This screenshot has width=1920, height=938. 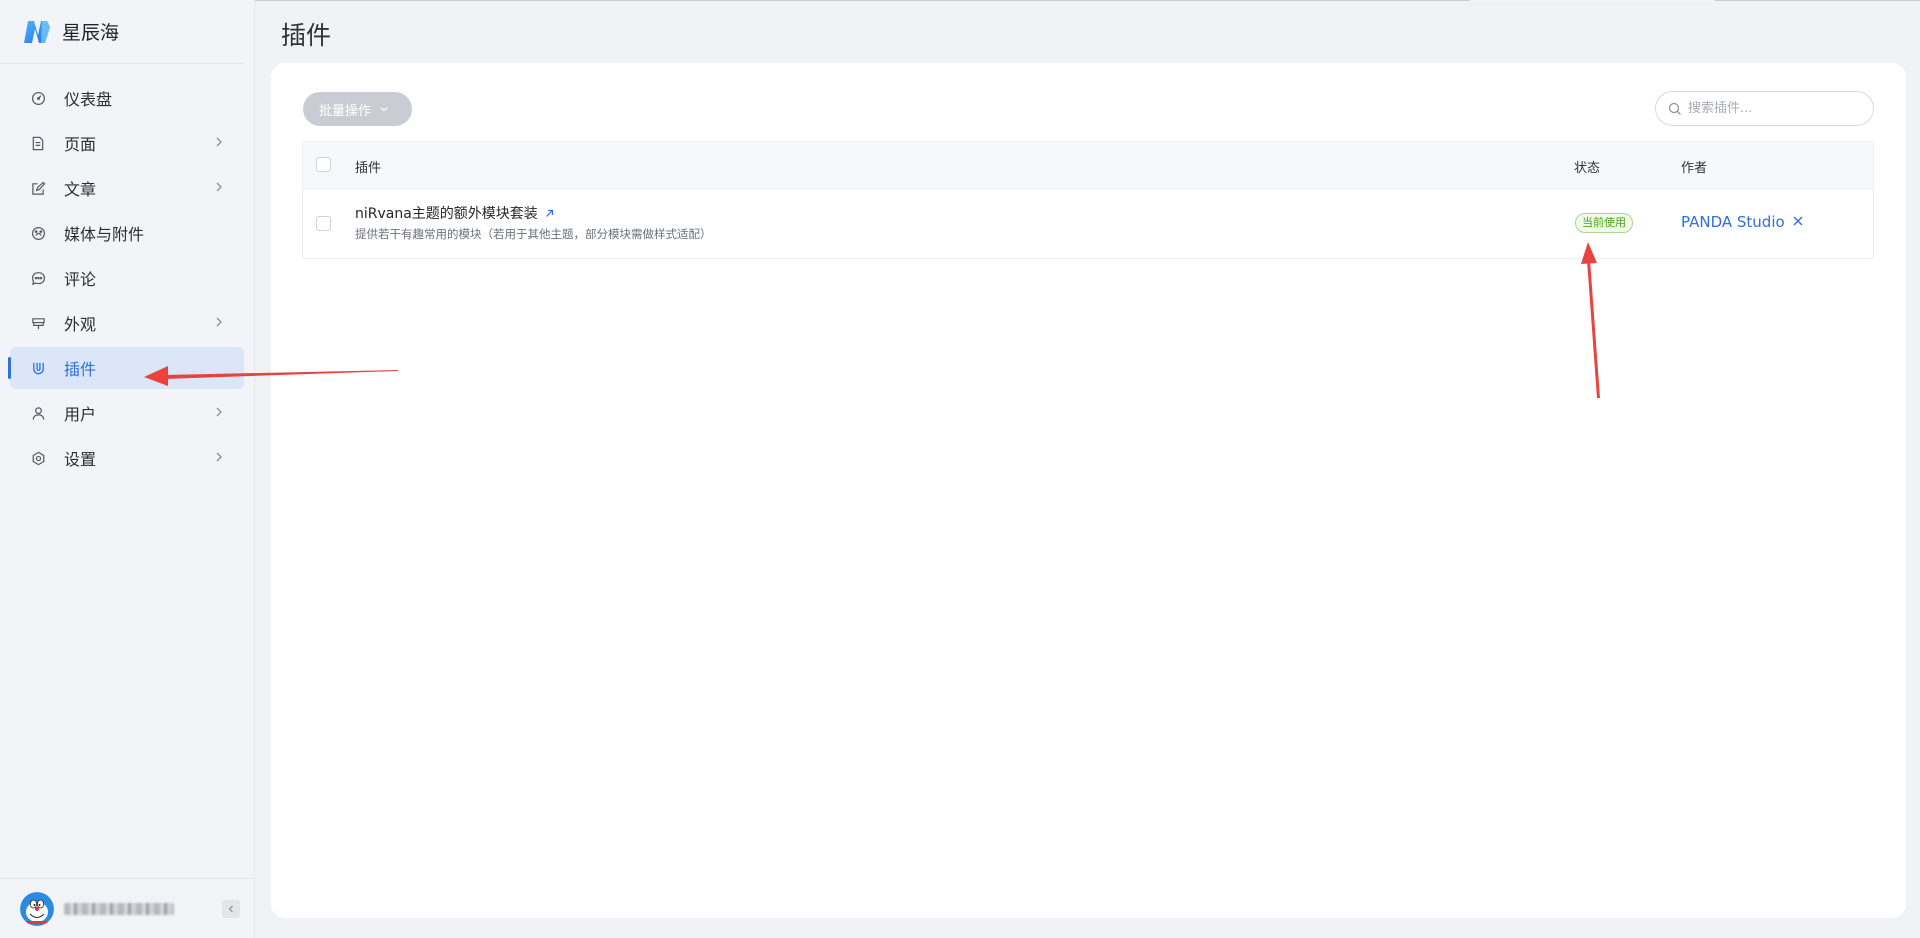 I want to click on user-icon, so click(x=38, y=413).